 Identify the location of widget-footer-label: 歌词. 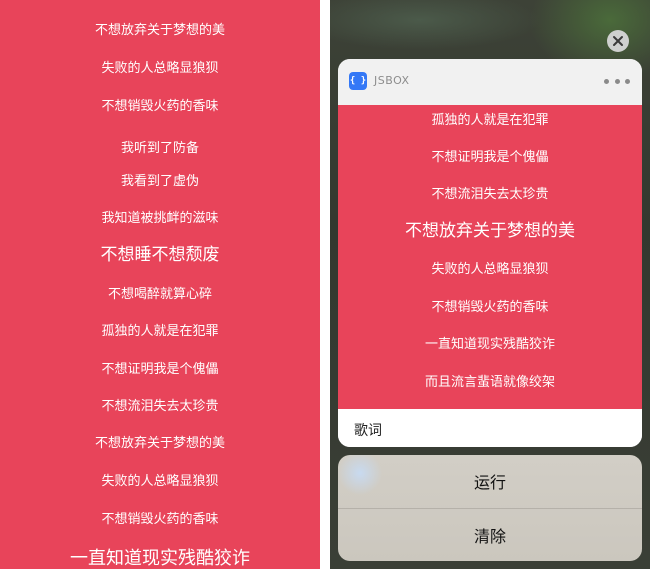
(368, 431).